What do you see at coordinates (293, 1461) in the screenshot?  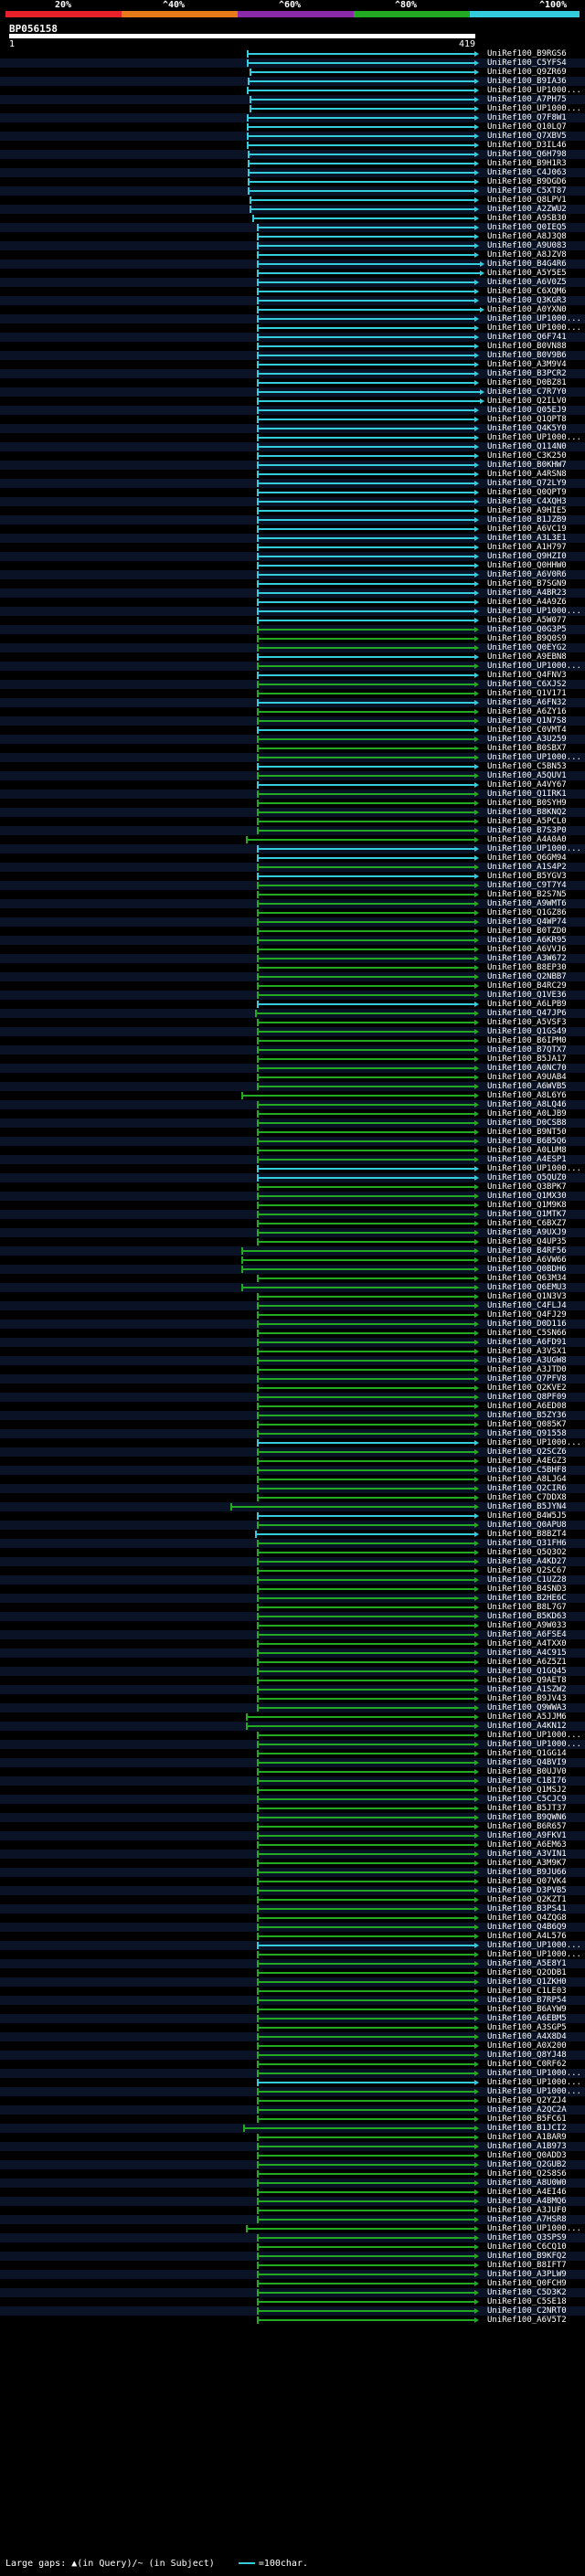 I see `hit-row: UniRef100_A4EGZ3` at bounding box center [293, 1461].